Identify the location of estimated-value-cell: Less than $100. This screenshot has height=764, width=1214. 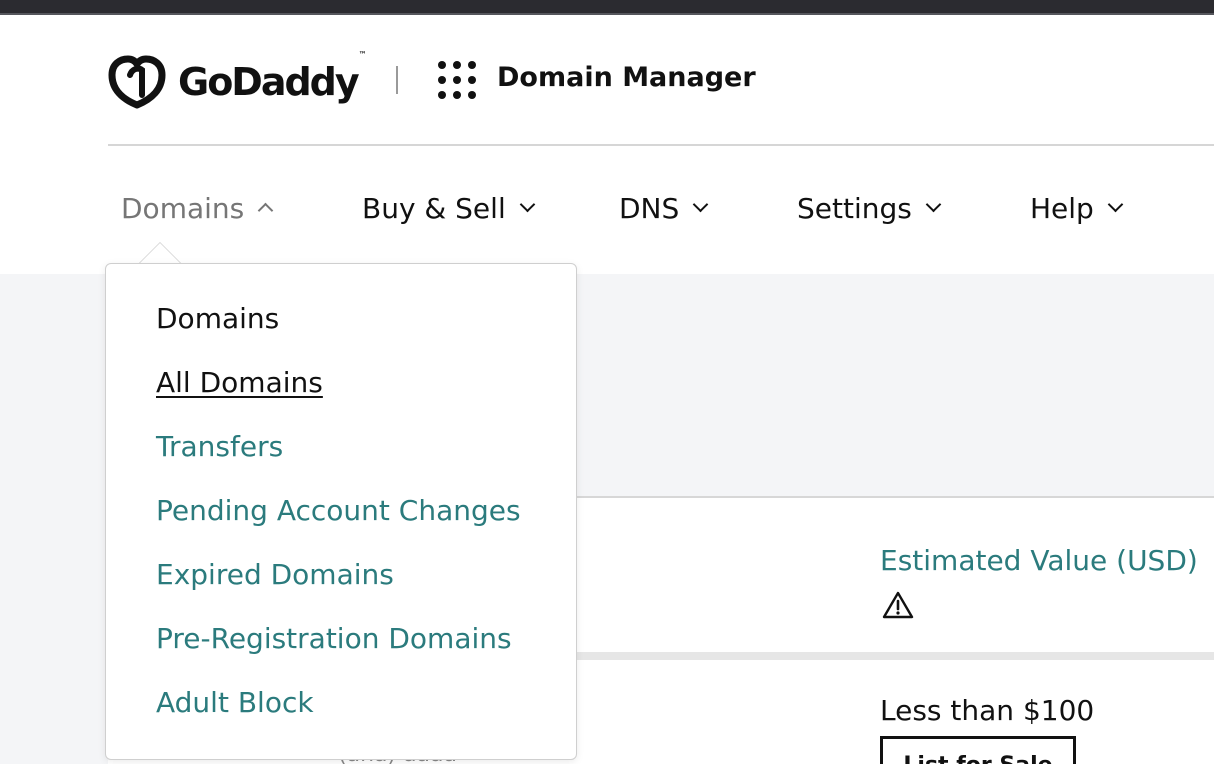
(987, 710).